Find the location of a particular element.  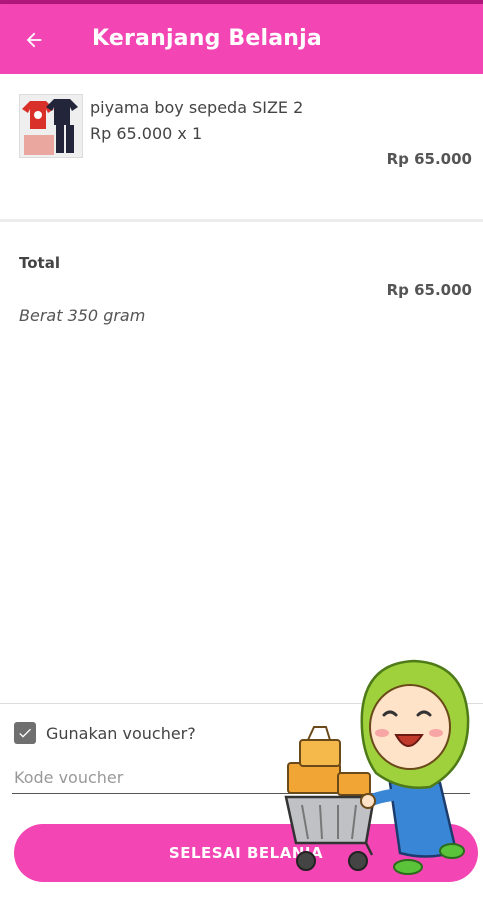

product-price-quantity: Rp 65.000 x 1 is located at coordinates (146, 133).